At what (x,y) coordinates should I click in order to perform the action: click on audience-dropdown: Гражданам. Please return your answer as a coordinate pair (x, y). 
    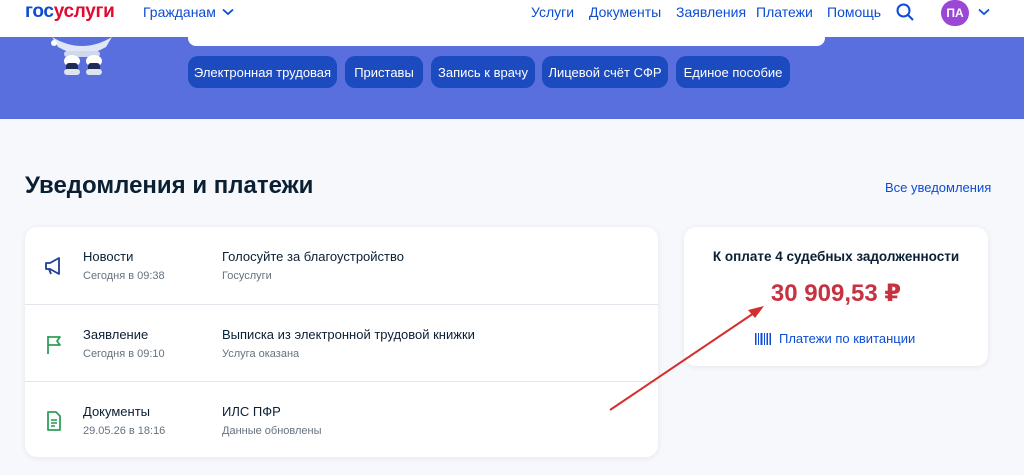
    Looking at the image, I should click on (188, 12).